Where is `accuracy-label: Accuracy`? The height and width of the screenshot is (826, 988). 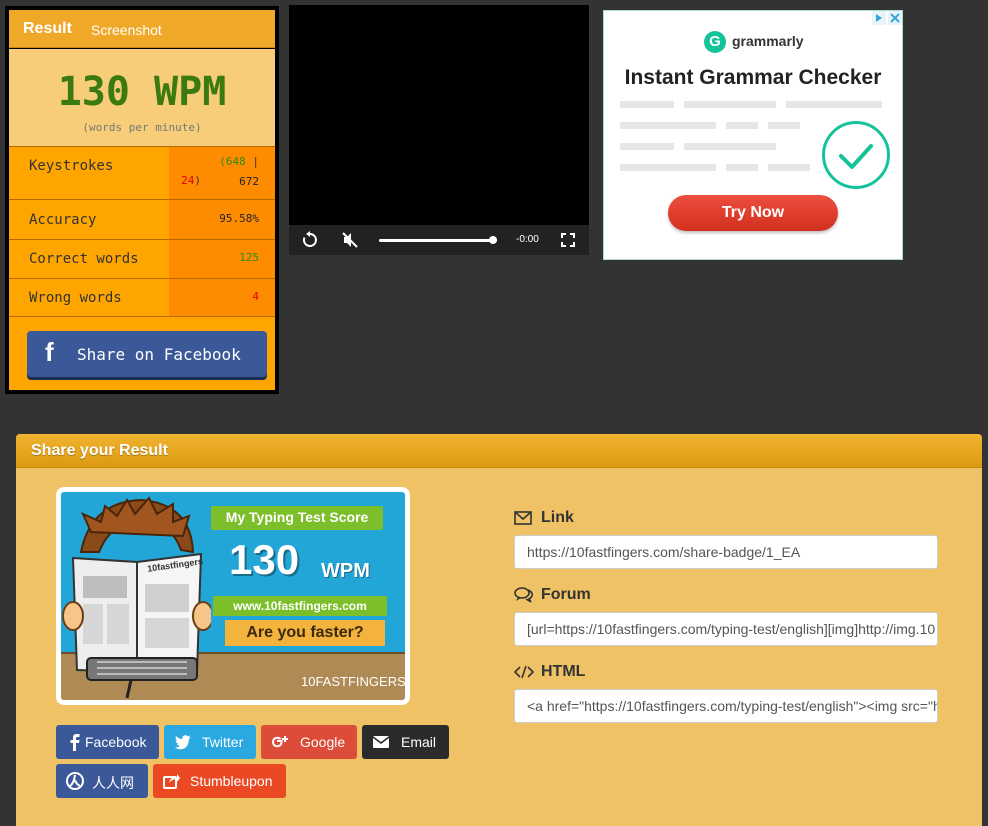 accuracy-label: Accuracy is located at coordinates (63, 220).